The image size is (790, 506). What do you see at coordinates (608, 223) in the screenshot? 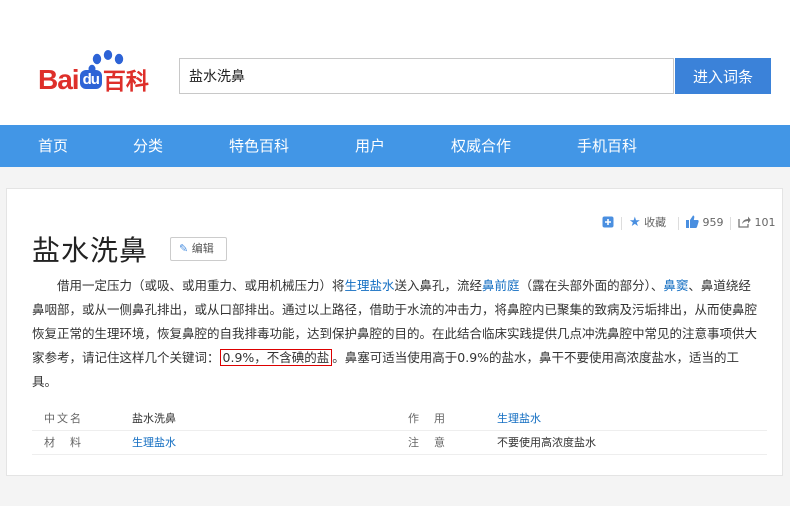
I see `add-icon` at bounding box center [608, 223].